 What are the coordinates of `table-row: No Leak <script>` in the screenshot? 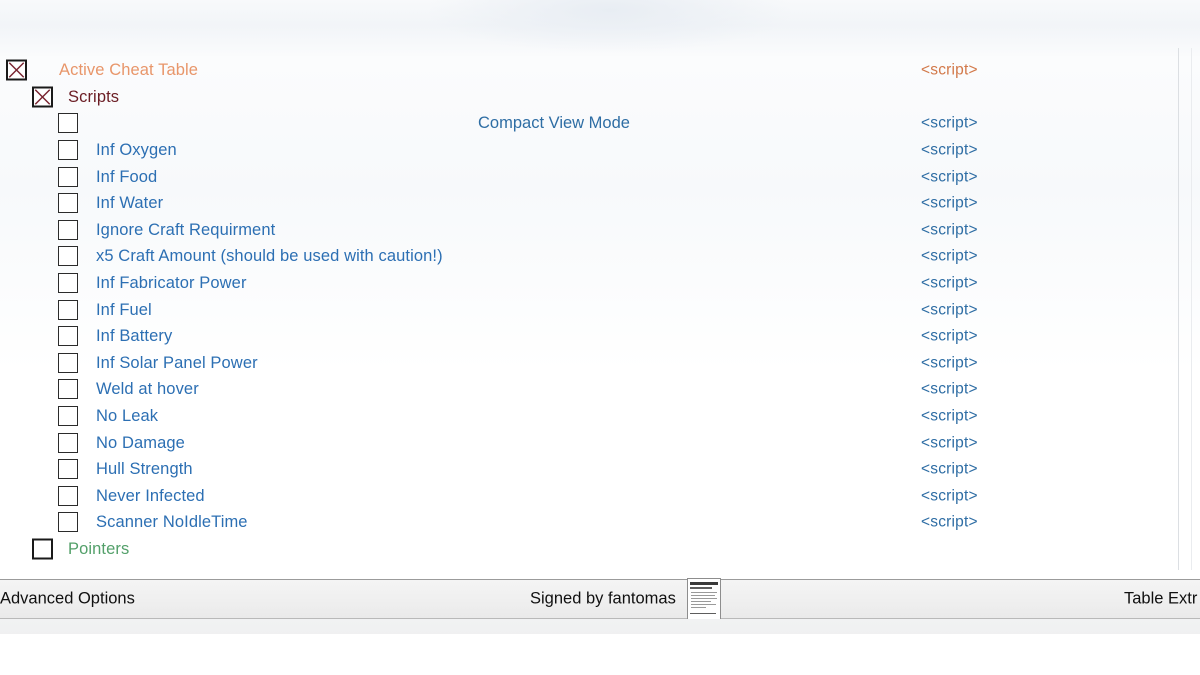 It's located at (589, 416).